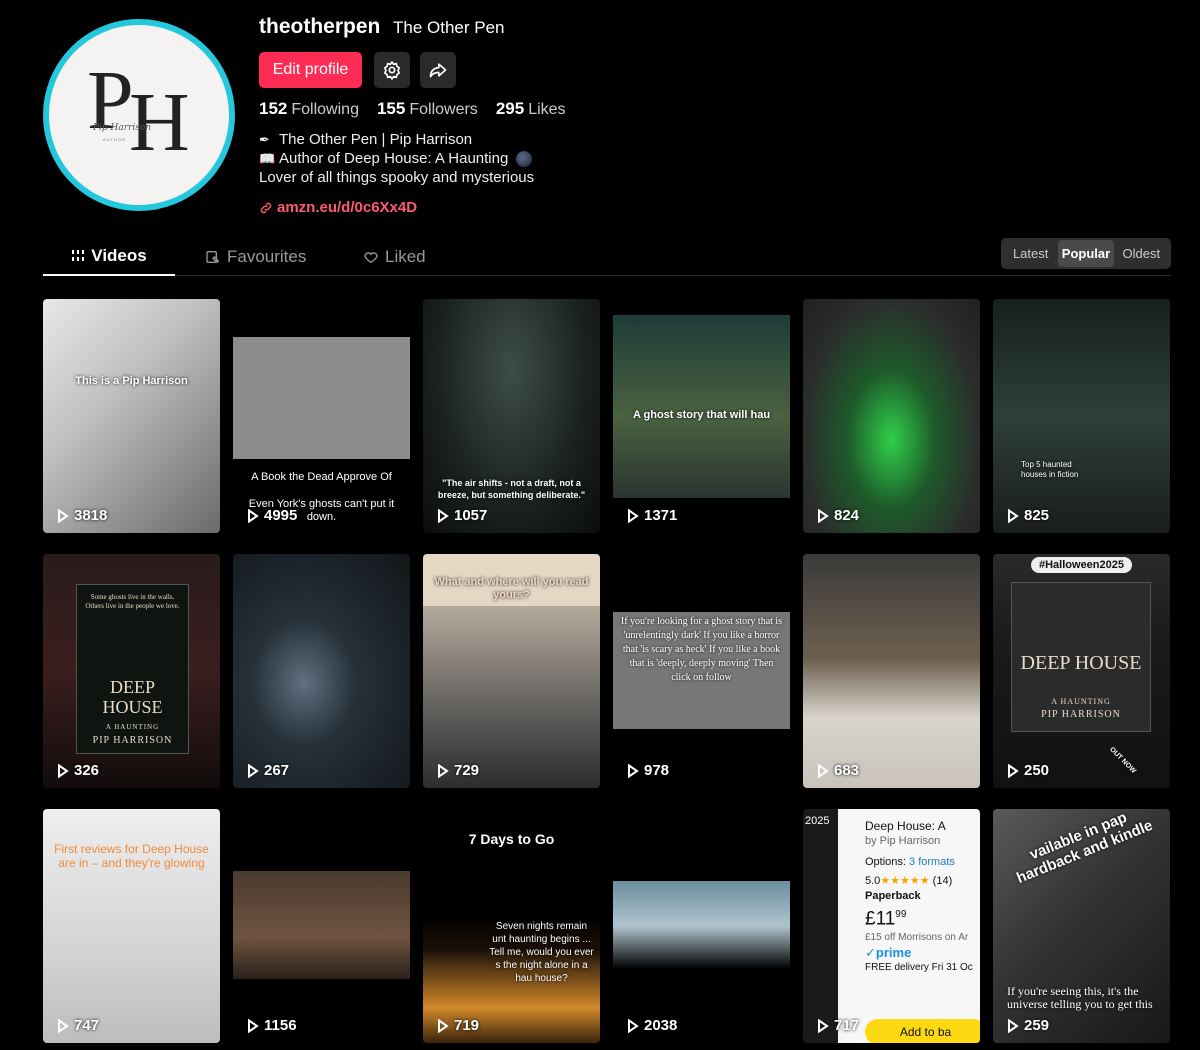 This screenshot has height=1050, width=1200. Describe the element at coordinates (139, 115) in the screenshot. I see `profile-avatar: P H Pip Harrison AUTHOR` at that location.